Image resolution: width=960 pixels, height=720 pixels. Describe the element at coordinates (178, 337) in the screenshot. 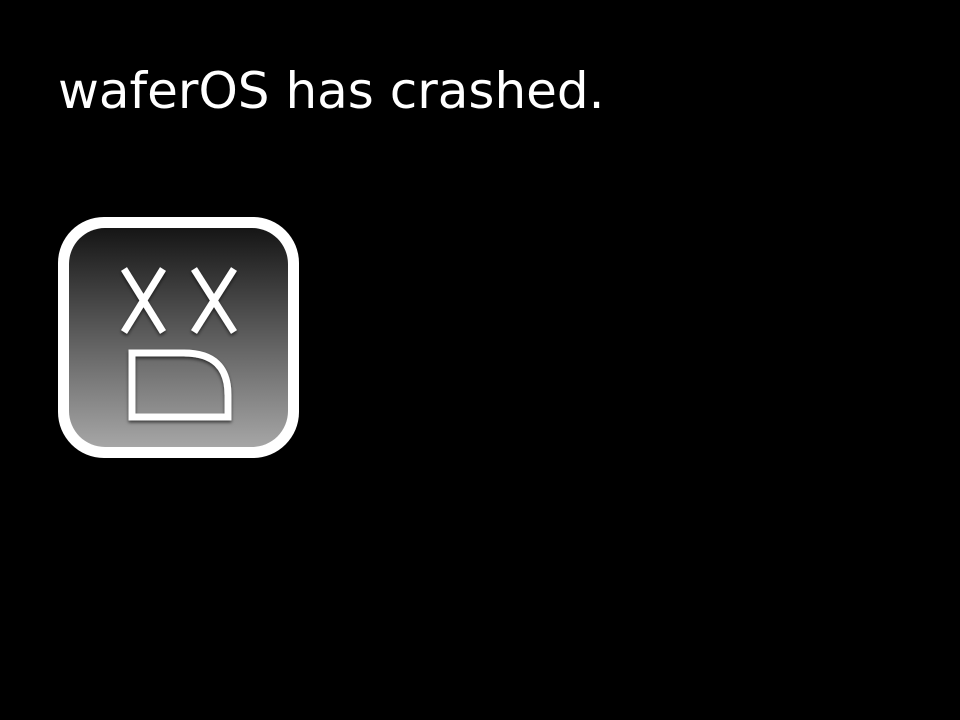

I see `sad-face-crash-icon` at that location.